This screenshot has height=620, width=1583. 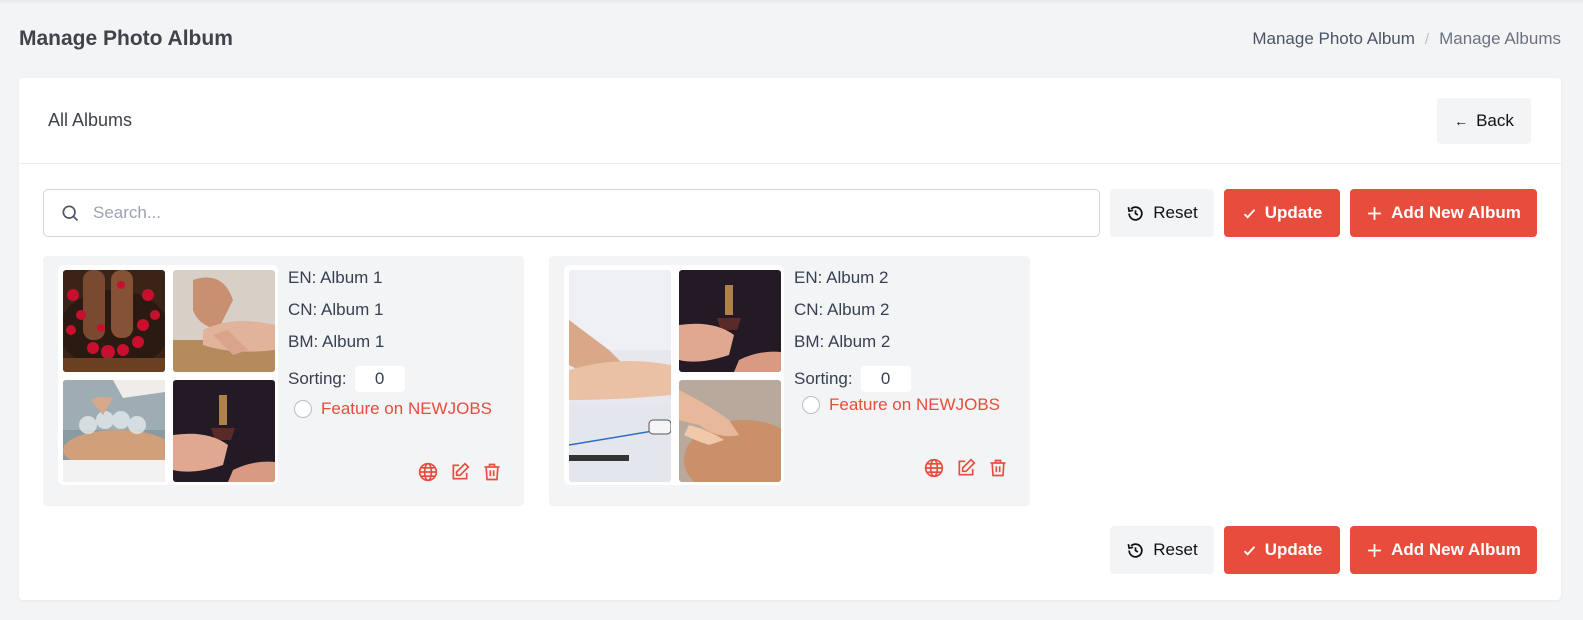 What do you see at coordinates (842, 341) in the screenshot?
I see `album-name-bm: BM: Album 2` at bounding box center [842, 341].